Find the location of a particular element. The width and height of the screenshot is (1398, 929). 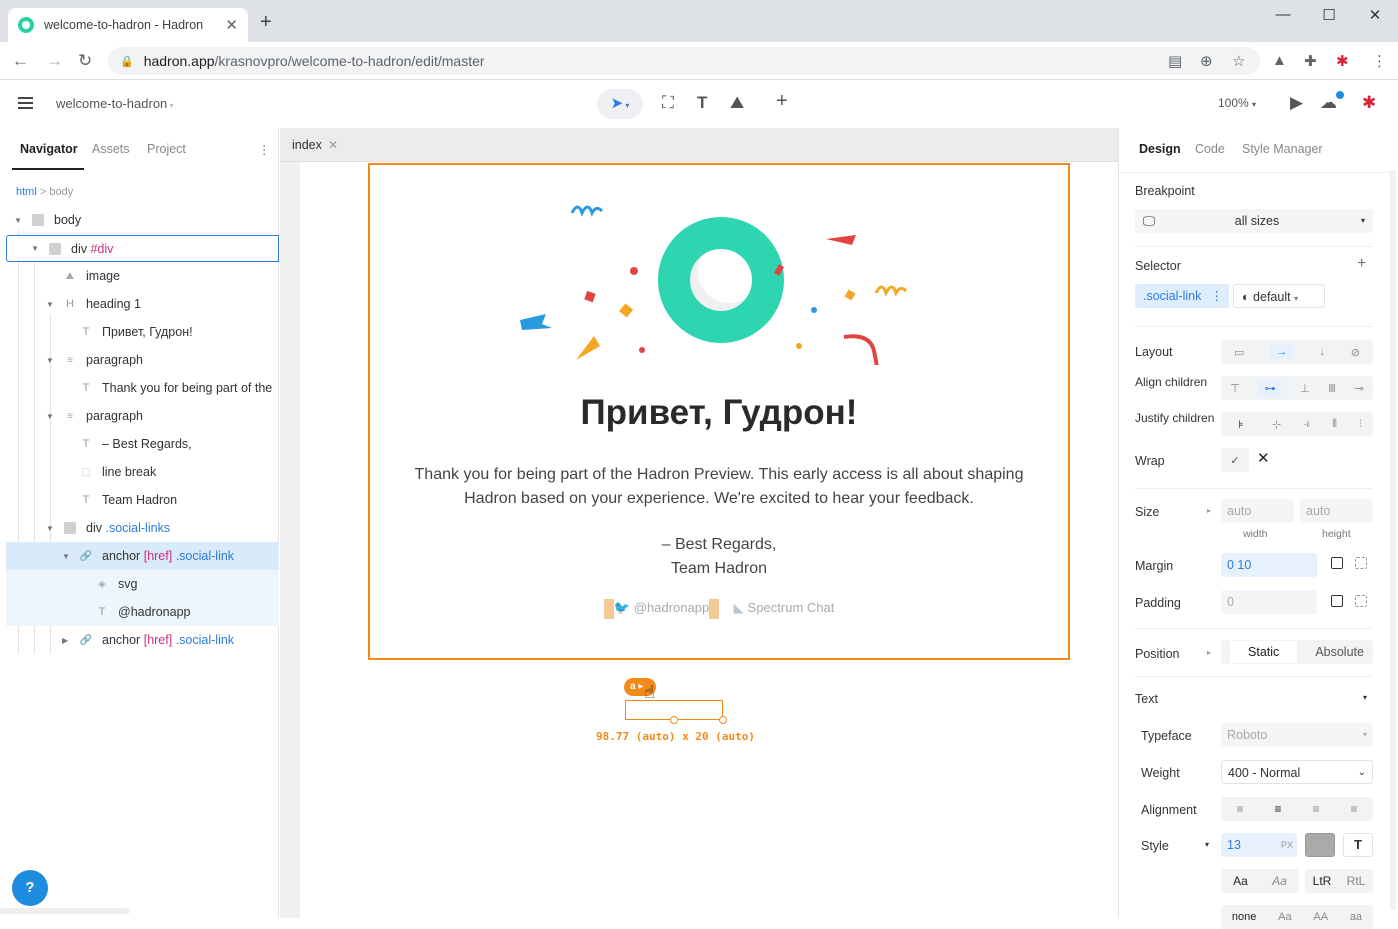

align-options: ⊤ ⊶ ⊥ Ⅲ ⊸ is located at coordinates (1297, 388).